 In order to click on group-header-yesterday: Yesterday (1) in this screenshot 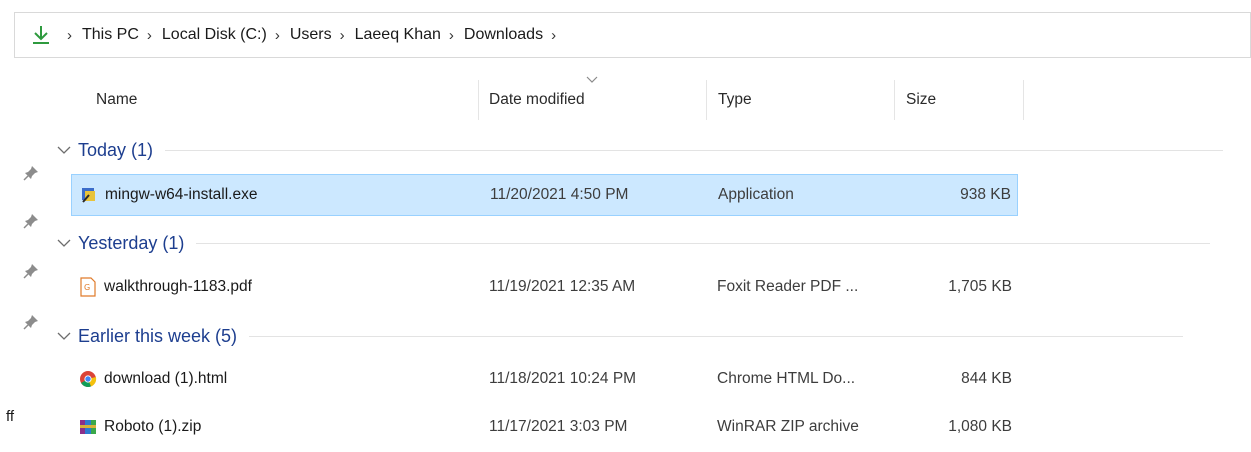, I will do `click(653, 243)`.